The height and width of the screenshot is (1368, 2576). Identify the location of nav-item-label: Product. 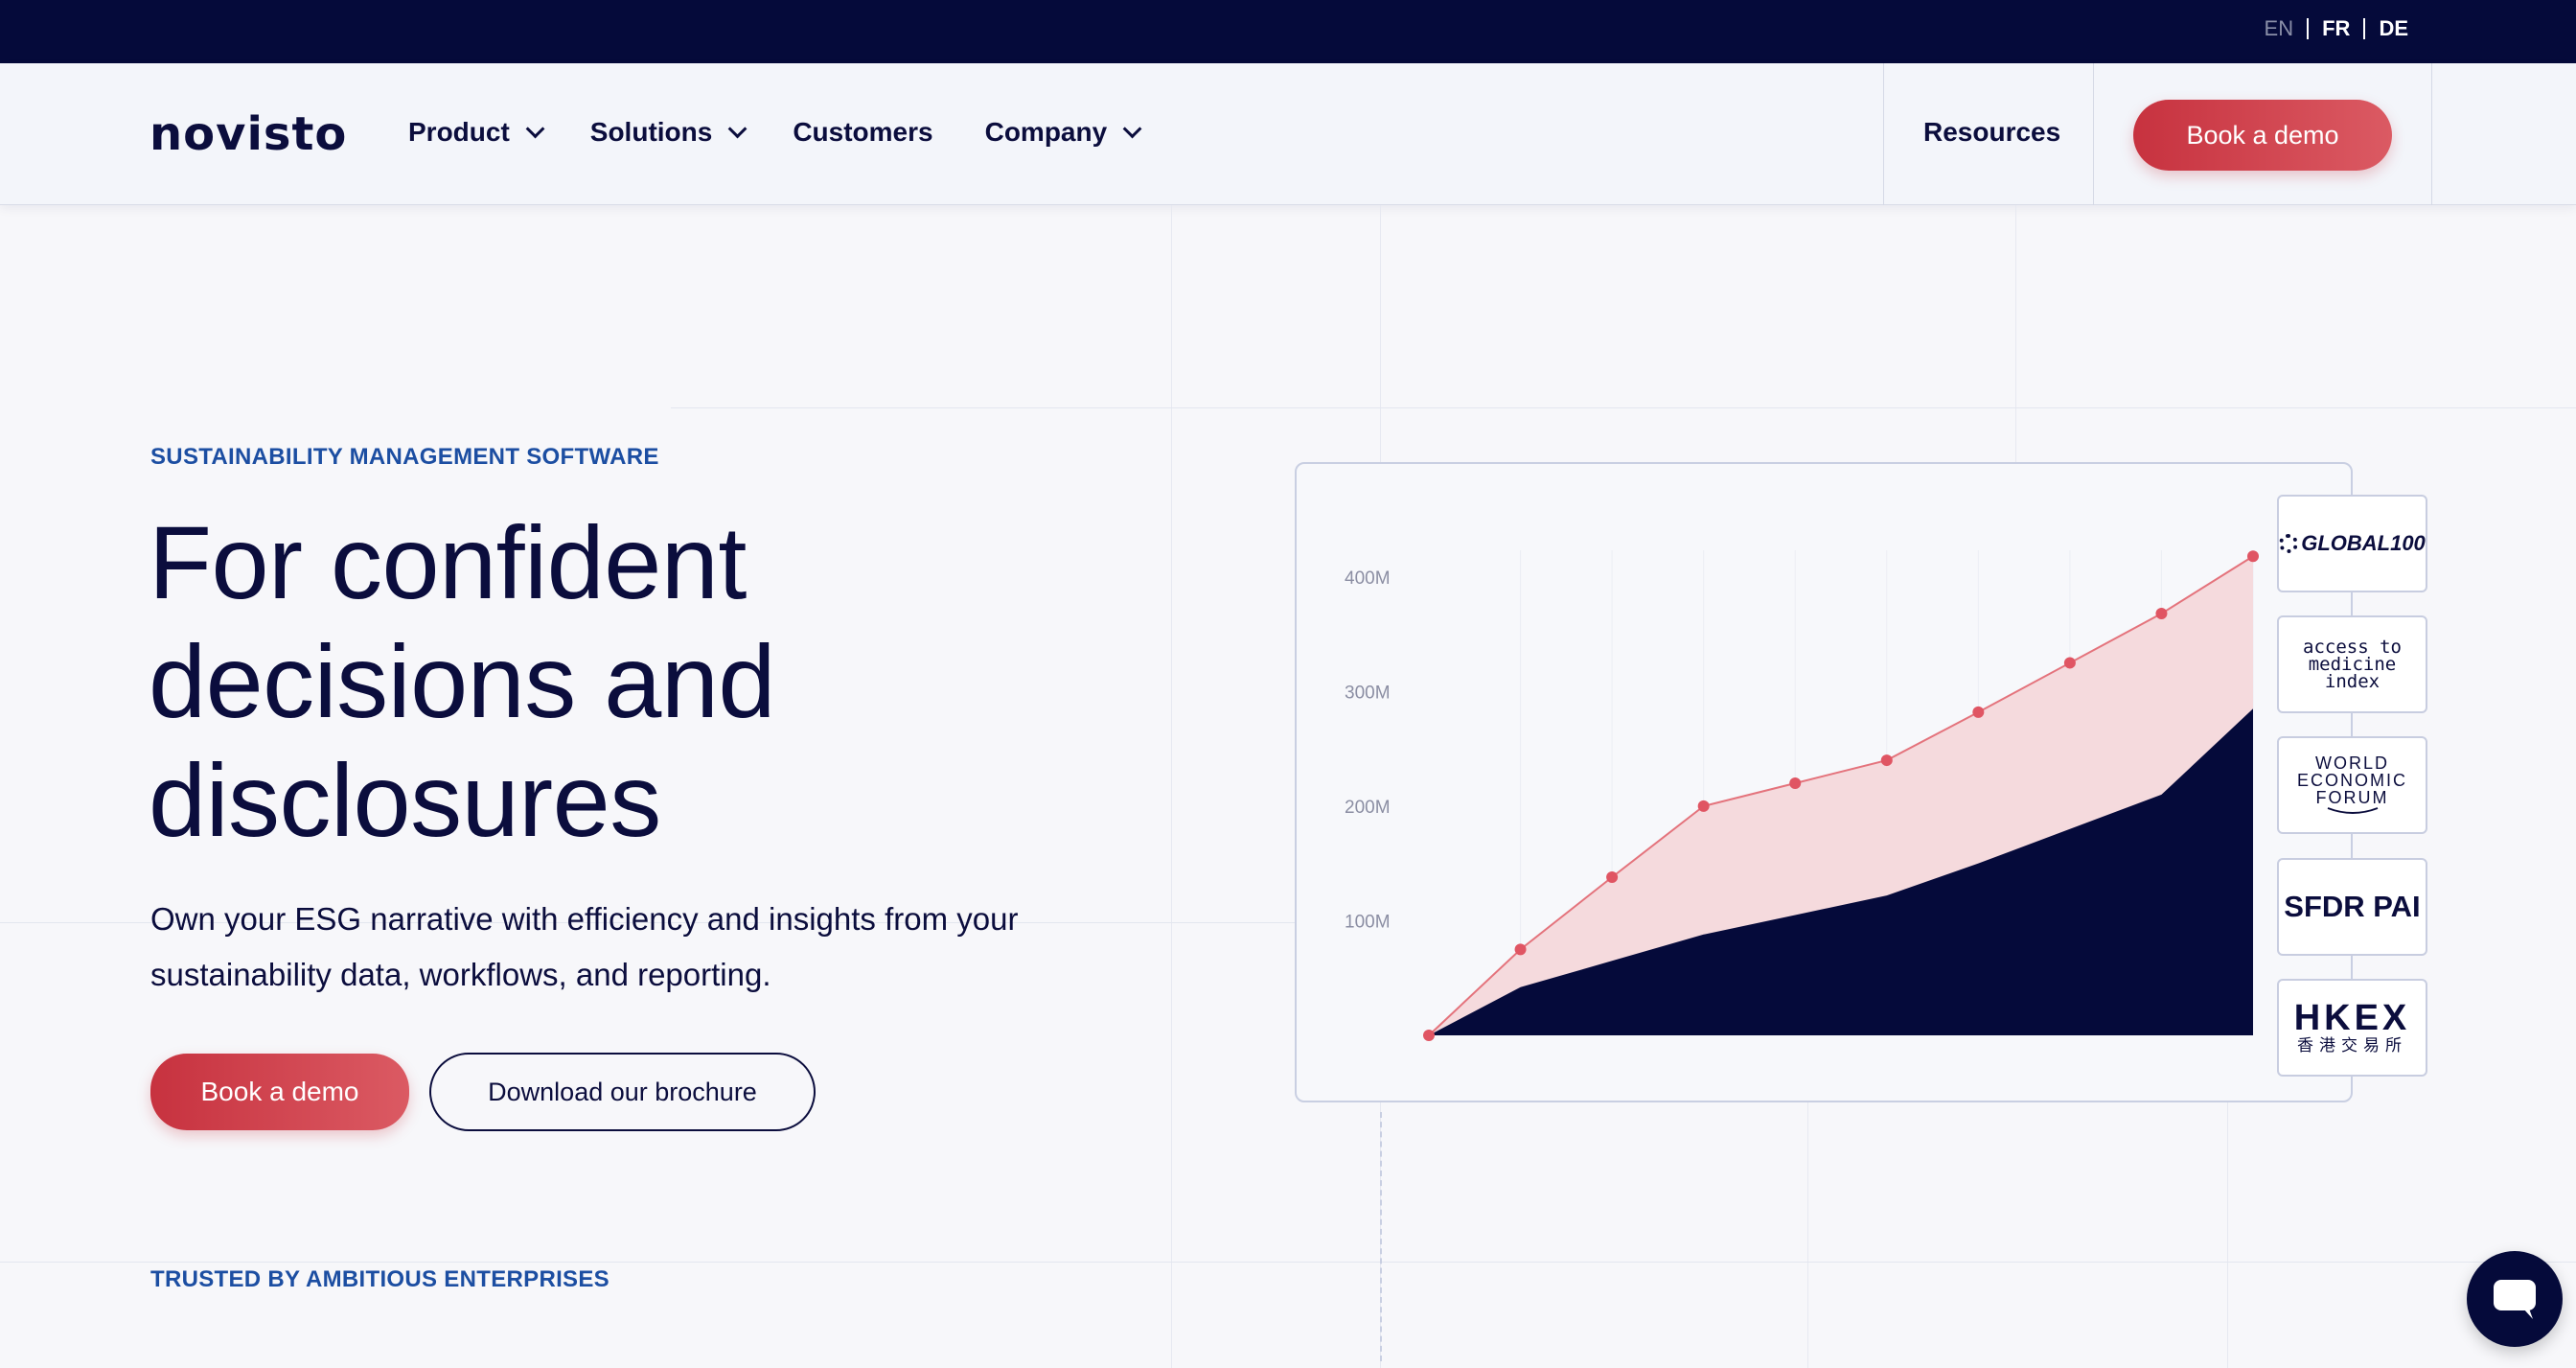
(459, 132).